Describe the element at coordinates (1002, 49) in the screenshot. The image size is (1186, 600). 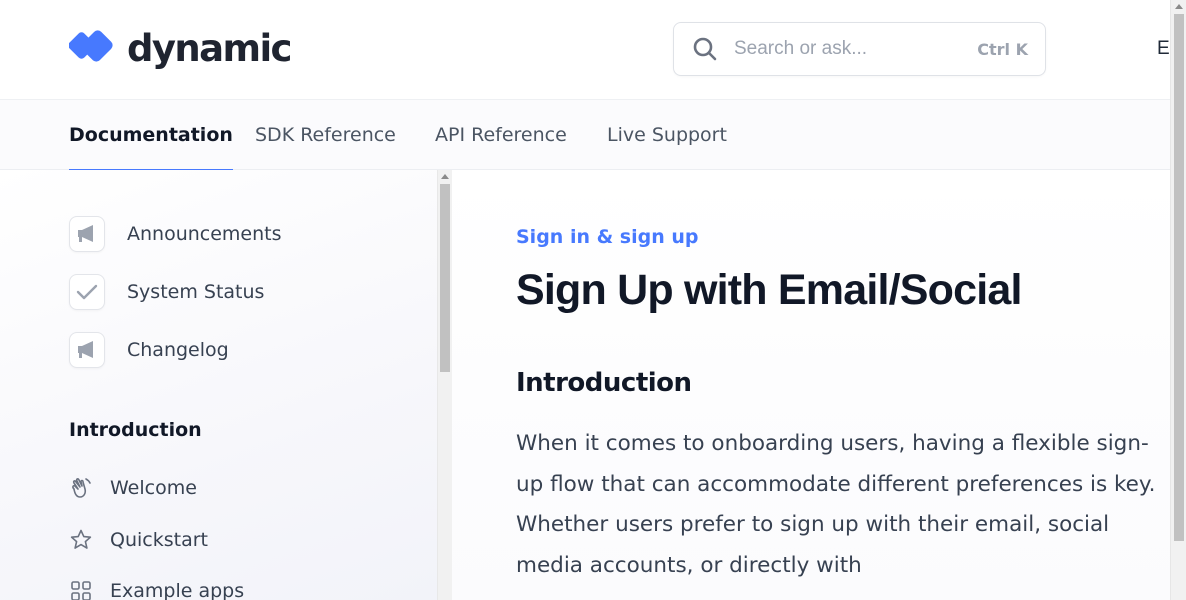
I see `search-shortcut: Ctrl K` at that location.